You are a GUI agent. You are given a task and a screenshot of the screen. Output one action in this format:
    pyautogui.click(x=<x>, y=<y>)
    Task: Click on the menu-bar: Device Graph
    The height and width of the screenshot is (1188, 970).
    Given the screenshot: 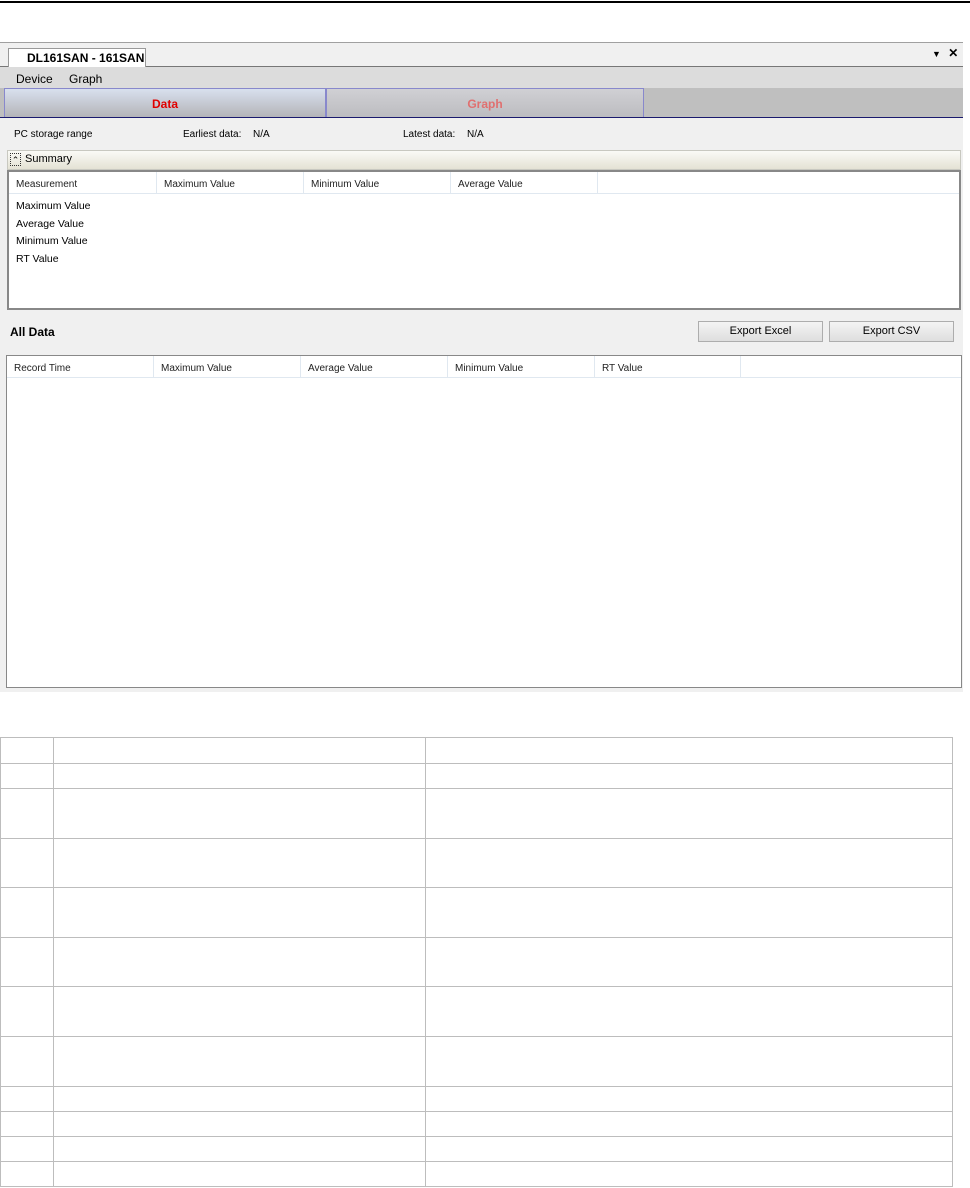 What is the action you would take?
    pyautogui.click(x=481, y=77)
    